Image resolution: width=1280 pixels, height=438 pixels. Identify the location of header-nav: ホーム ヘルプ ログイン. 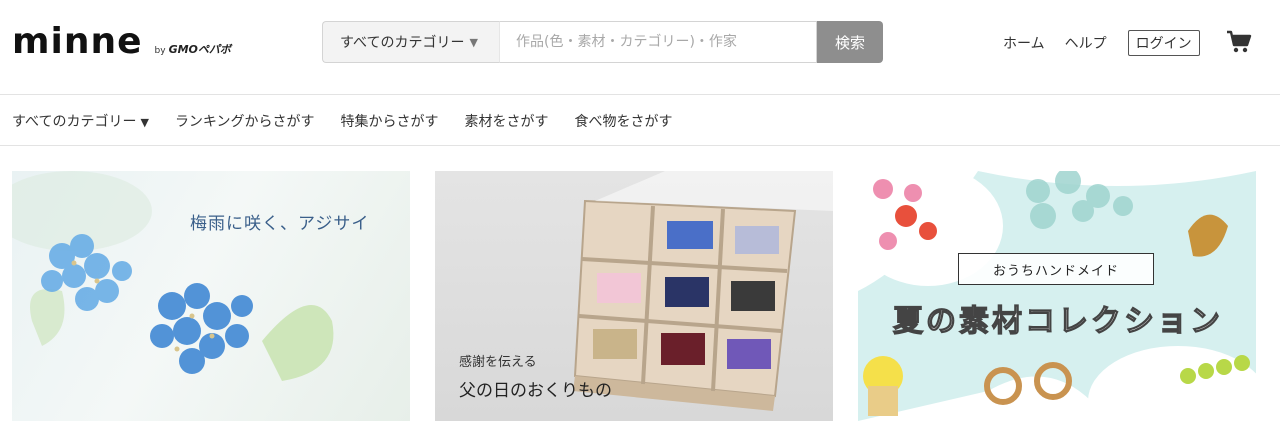
(1101, 43).